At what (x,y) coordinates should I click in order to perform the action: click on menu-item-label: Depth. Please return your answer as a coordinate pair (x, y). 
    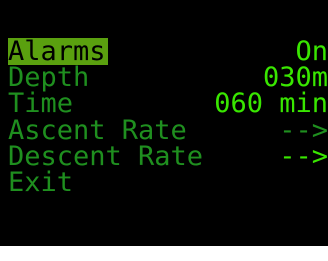
    Looking at the image, I should click on (49, 77).